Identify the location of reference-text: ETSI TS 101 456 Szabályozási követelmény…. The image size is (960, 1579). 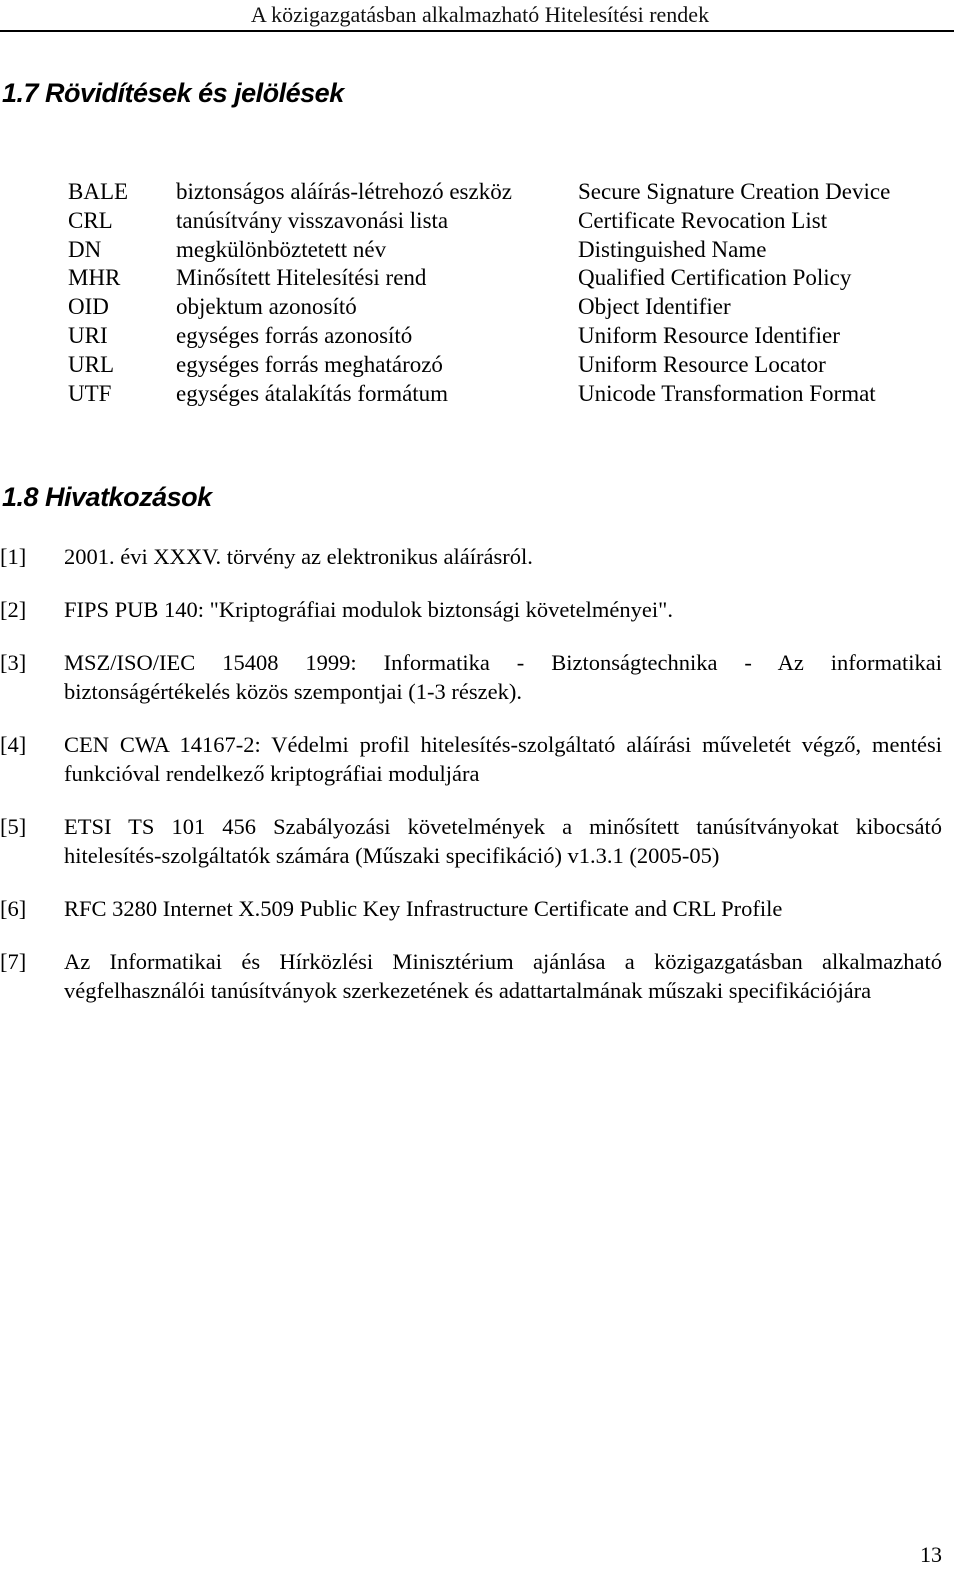
(503, 841).